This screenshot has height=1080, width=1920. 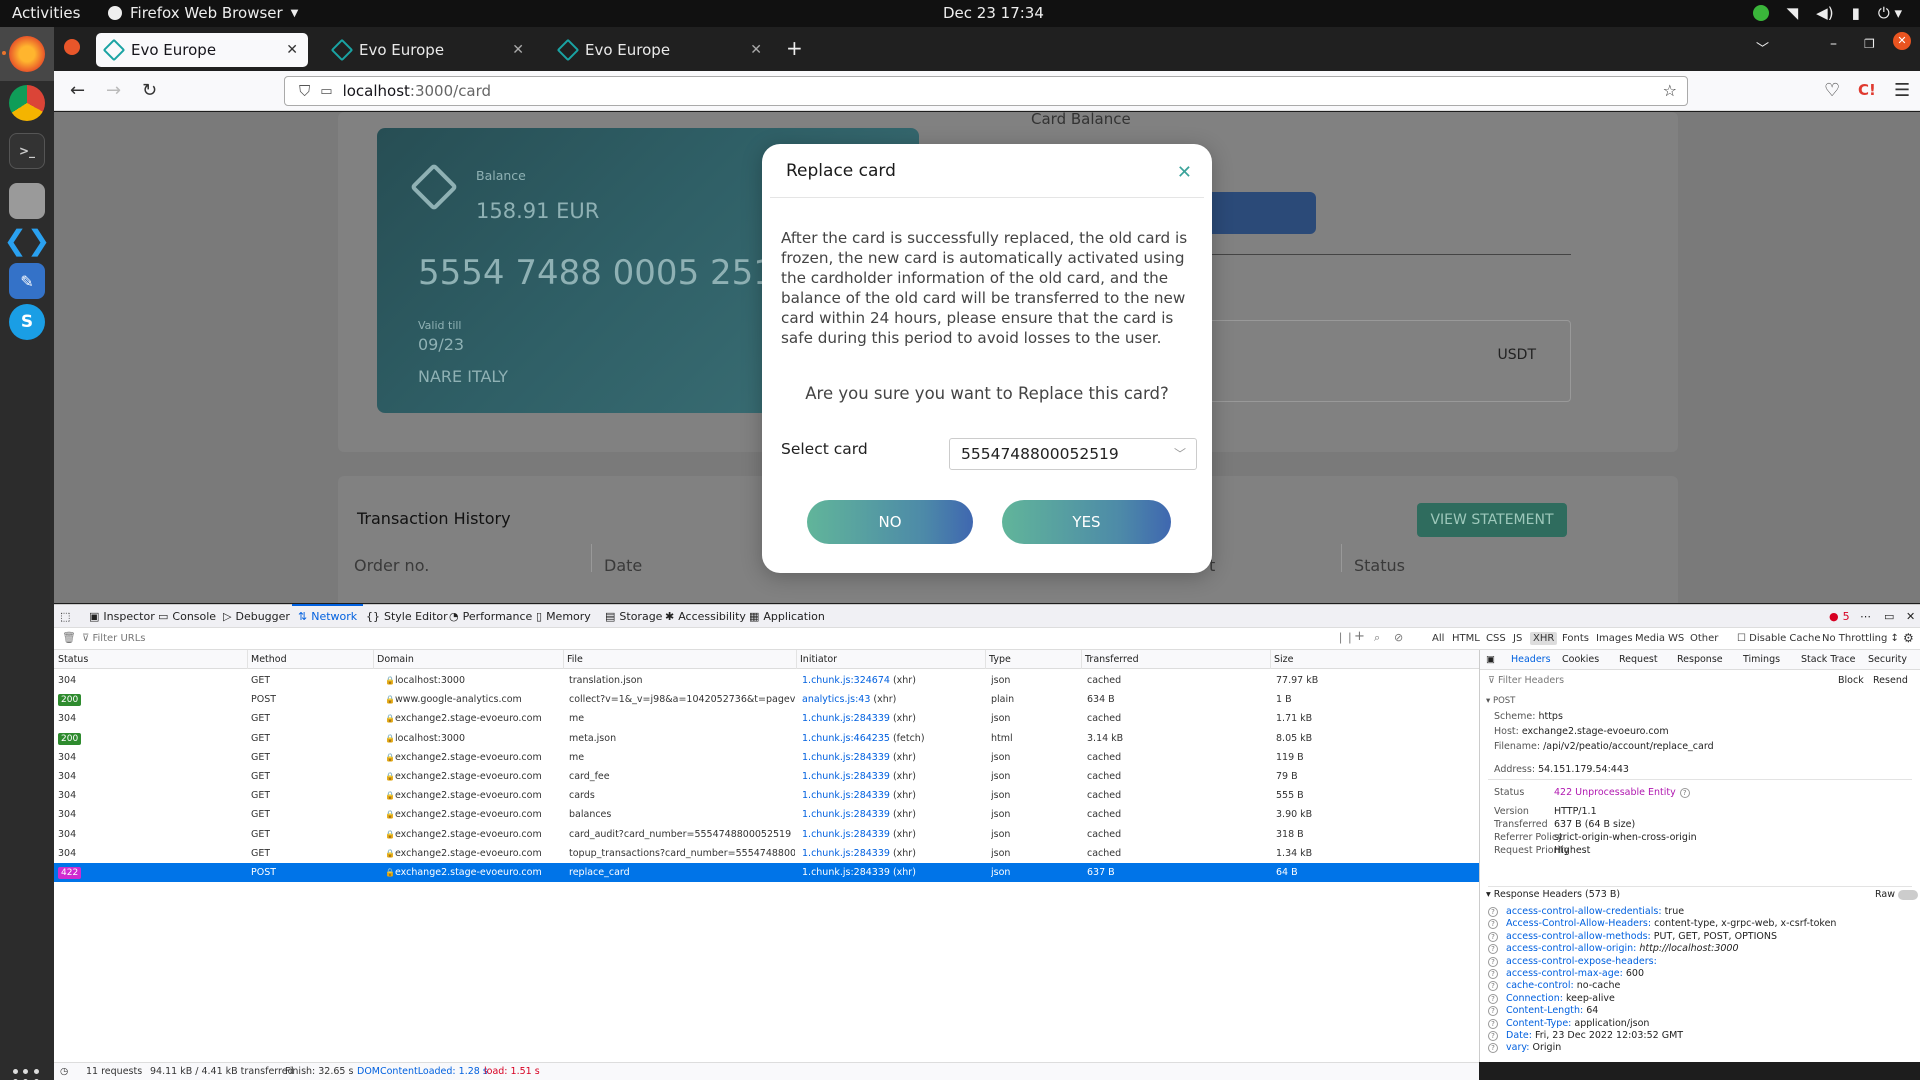 I want to click on block-icon: ⊘, so click(x=1398, y=637).